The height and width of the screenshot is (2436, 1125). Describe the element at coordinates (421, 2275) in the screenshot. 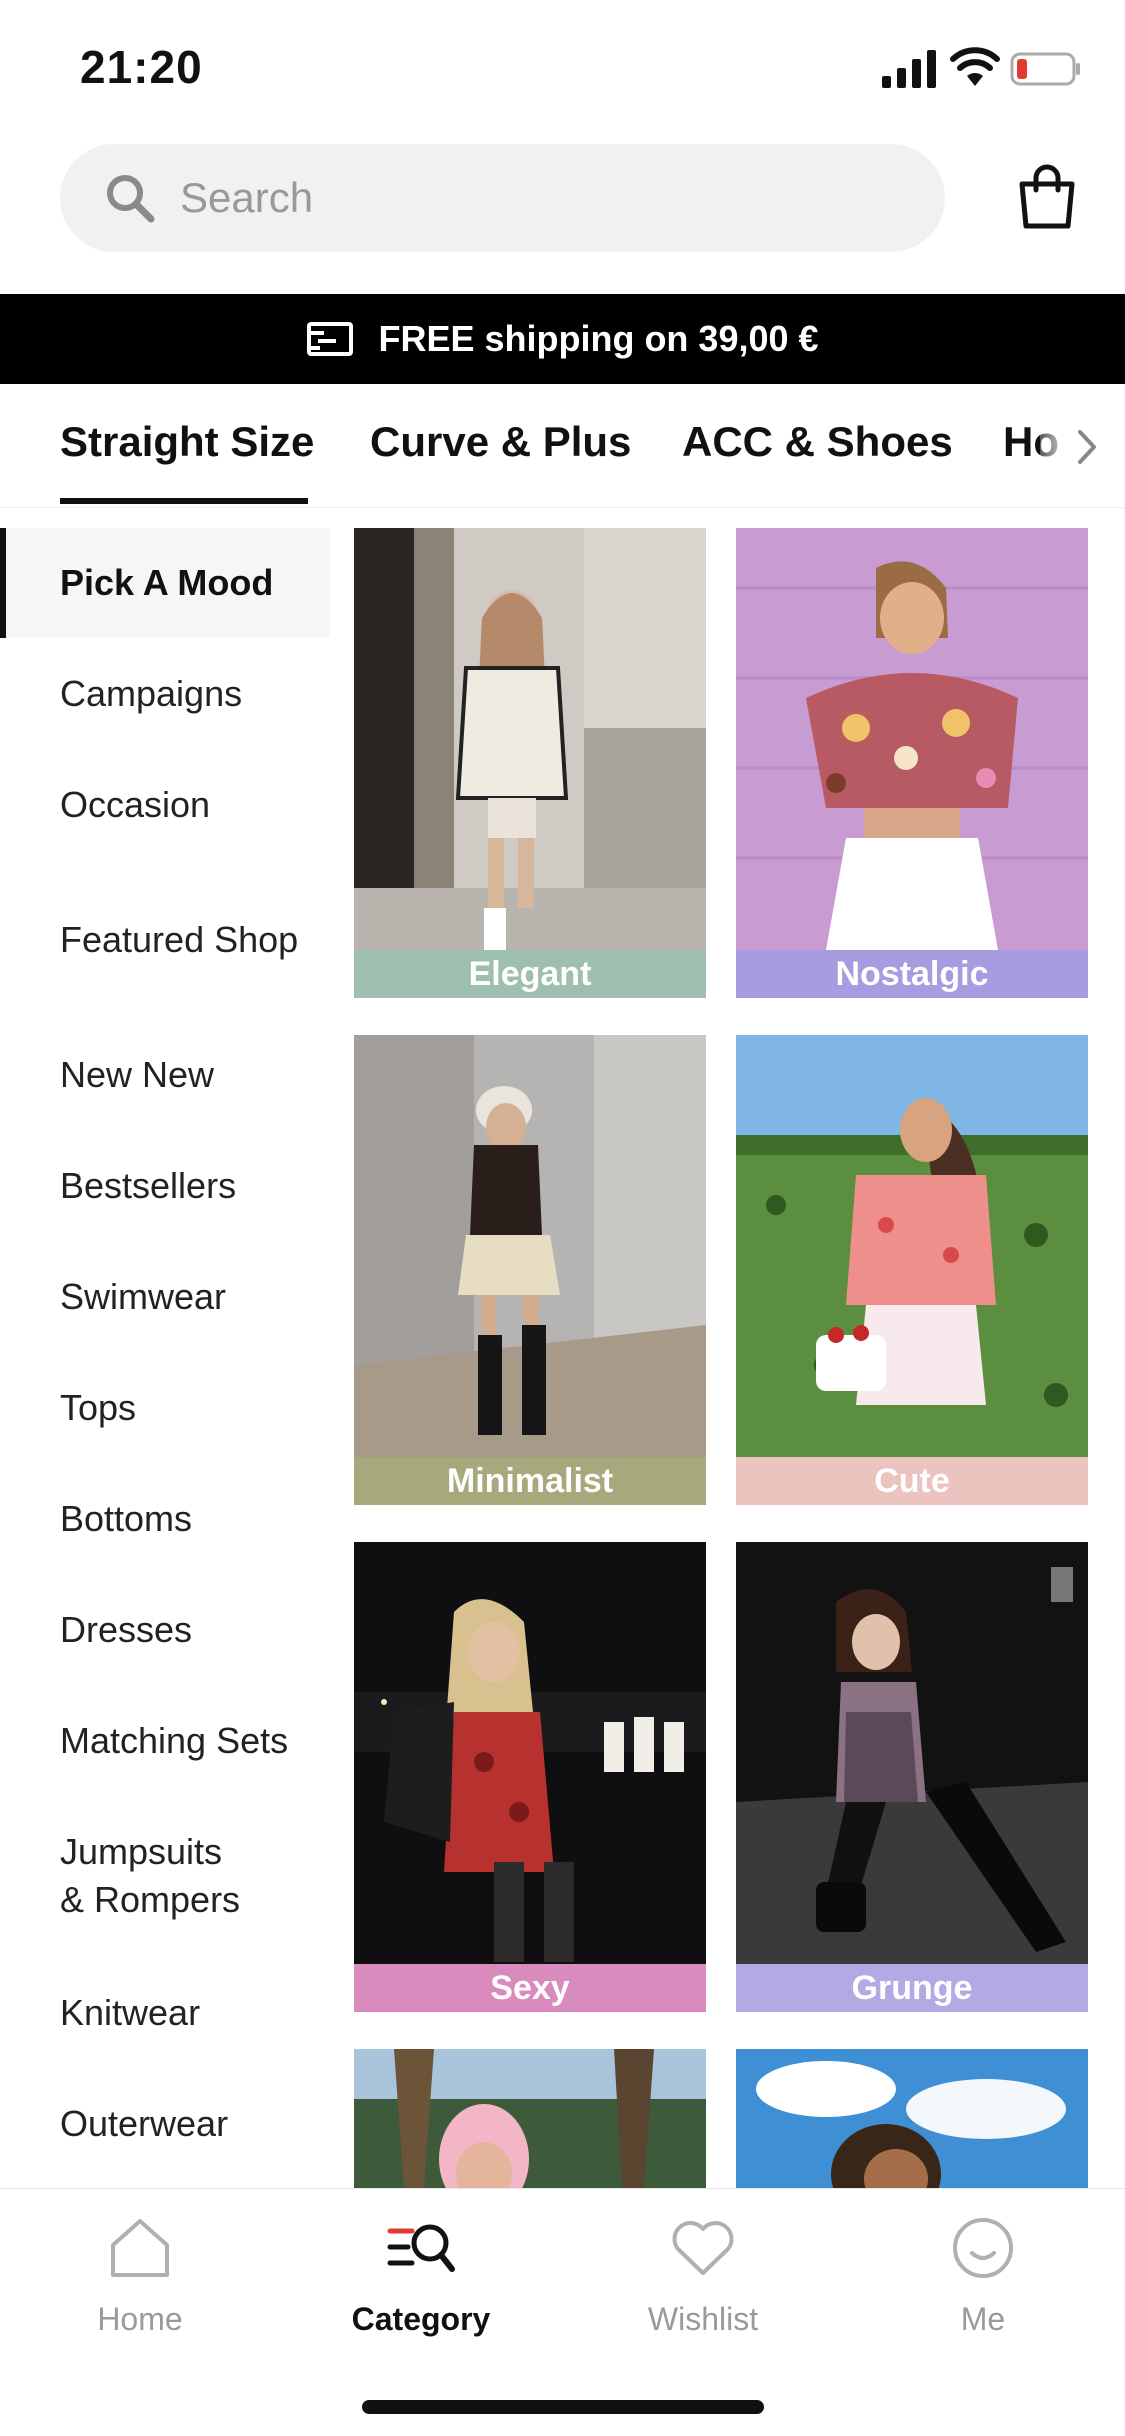

I see `nav-category: Category` at that location.